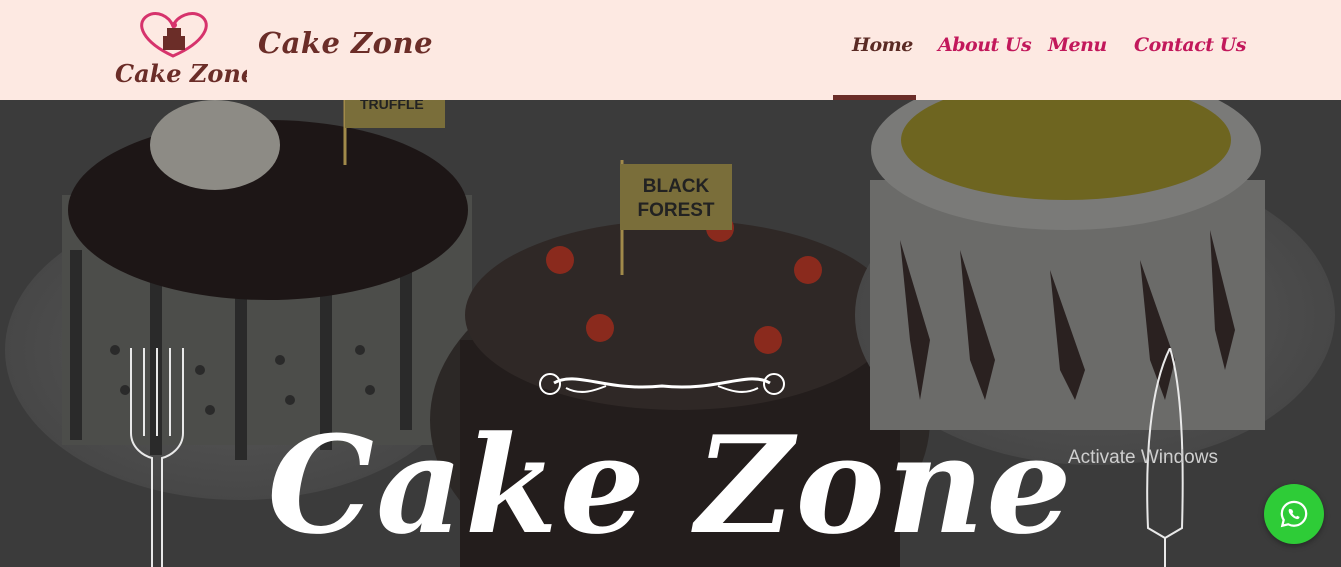  I want to click on decorative-flourish, so click(662, 384).